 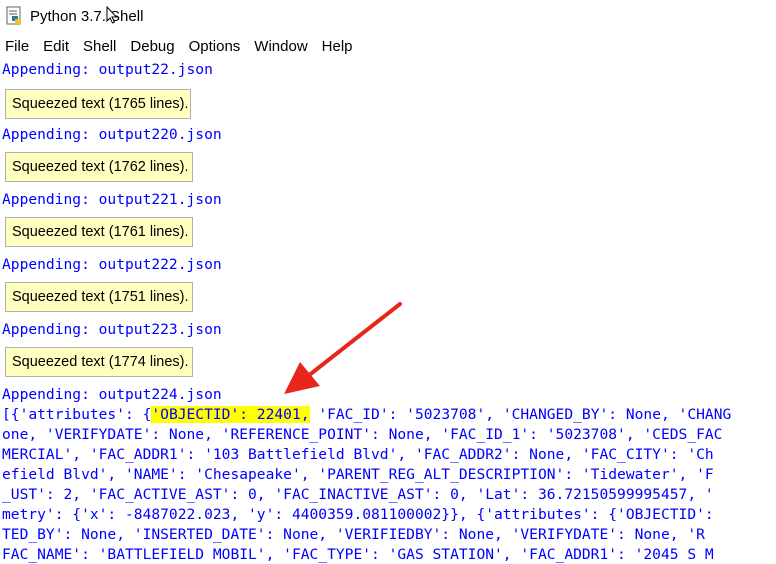 What do you see at coordinates (99, 297) in the screenshot?
I see `squeezed-text-button: Squeezed text (1751 lines).` at bounding box center [99, 297].